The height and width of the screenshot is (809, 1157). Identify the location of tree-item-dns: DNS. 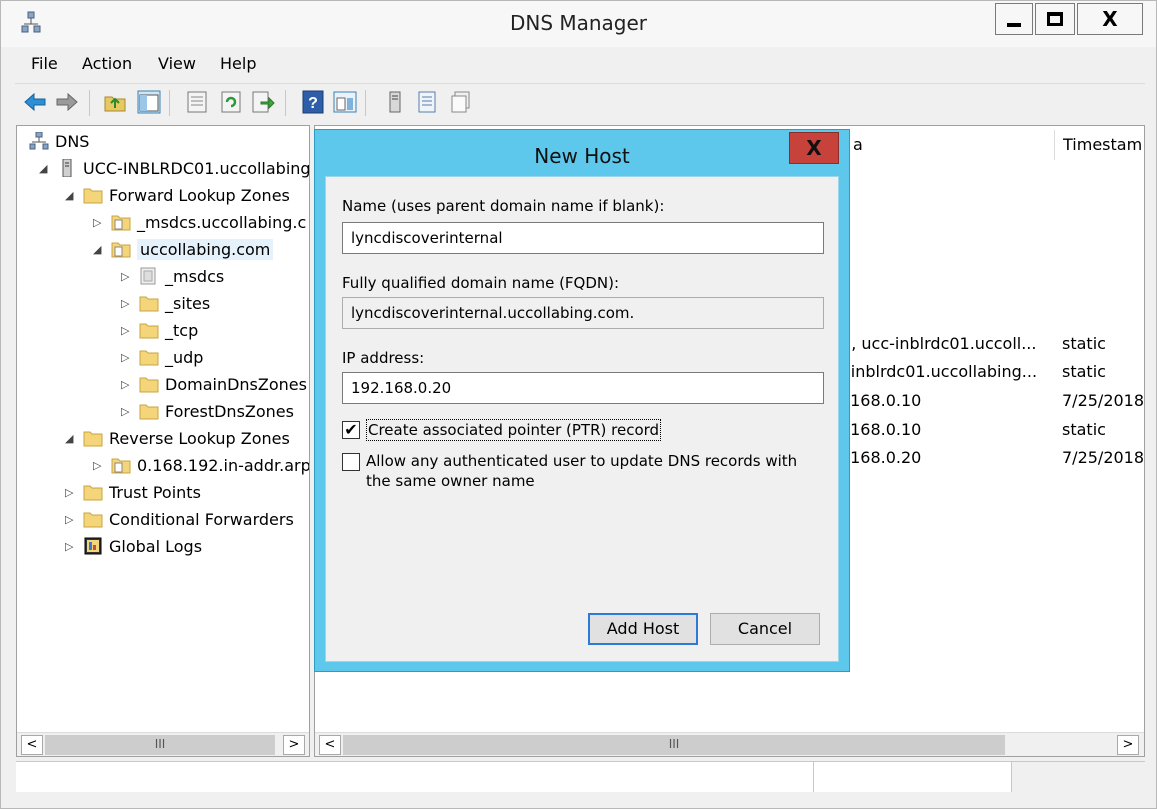
(59, 142).